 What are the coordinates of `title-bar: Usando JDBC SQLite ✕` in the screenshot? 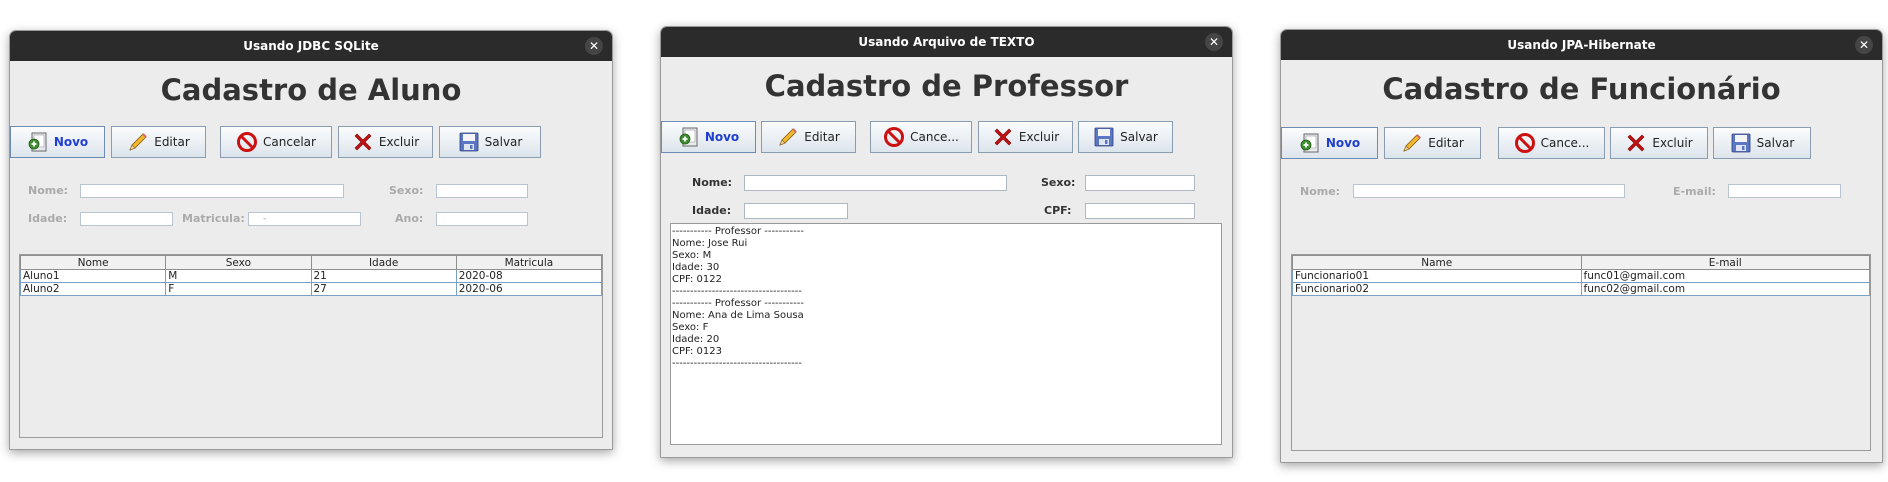 It's located at (311, 46).